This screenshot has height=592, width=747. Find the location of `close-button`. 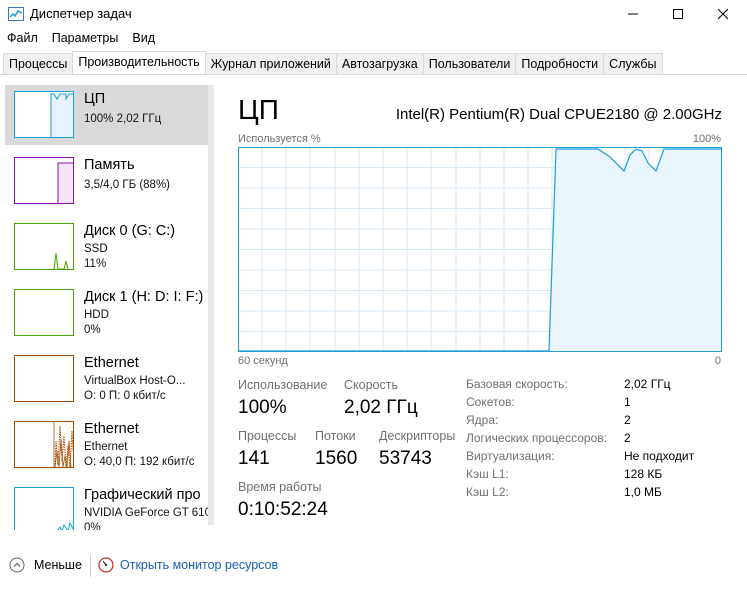

close-button is located at coordinates (723, 14).